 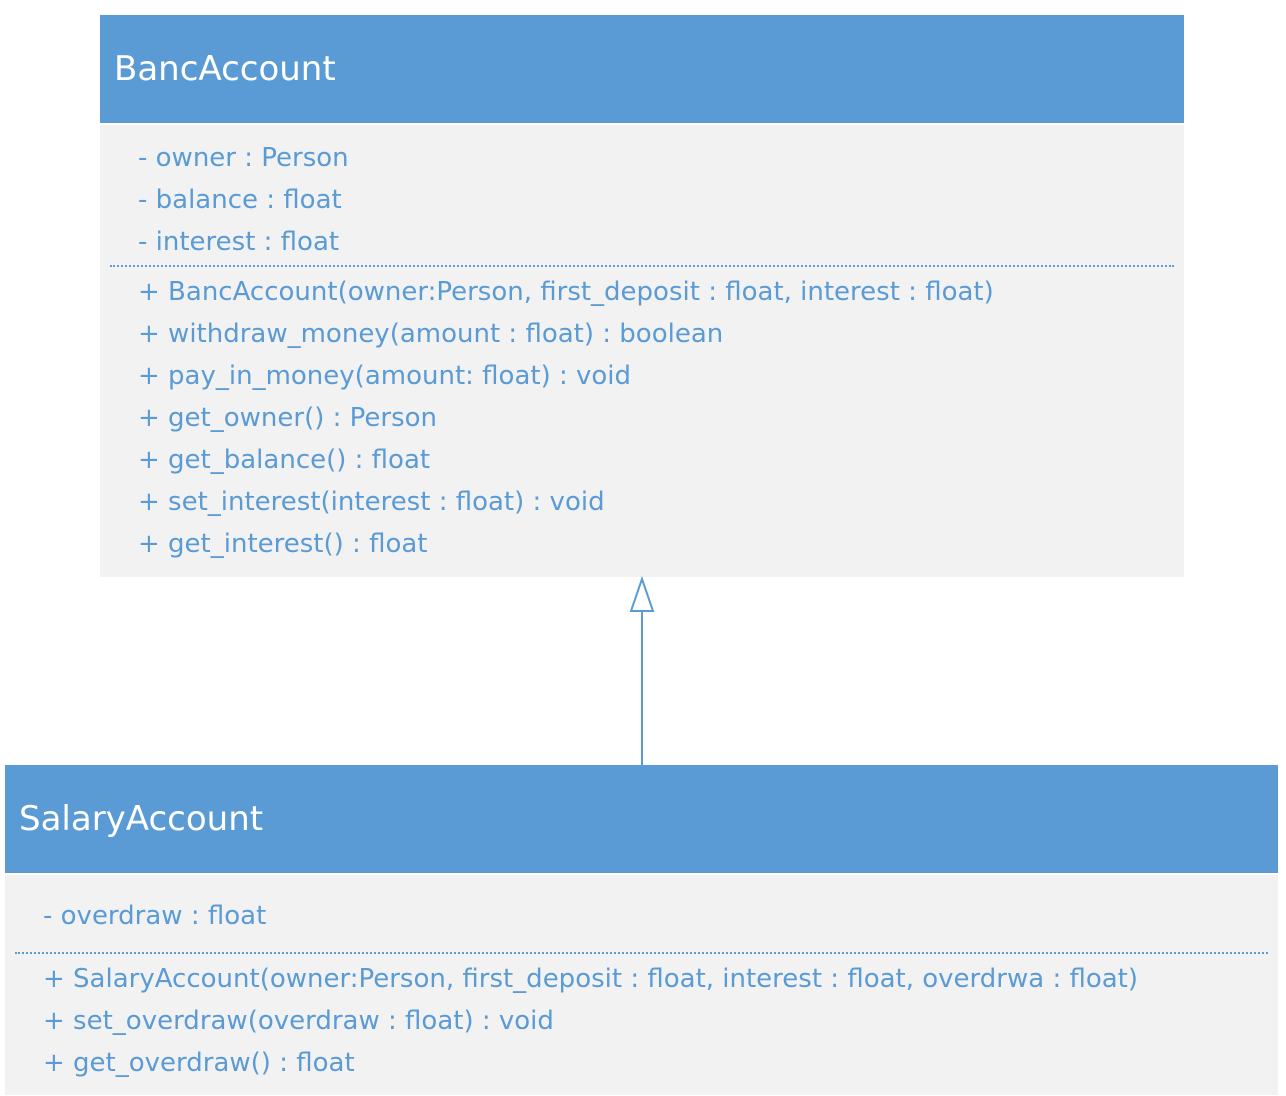 What do you see at coordinates (642, 670) in the screenshot?
I see `inheritance-arrow` at bounding box center [642, 670].